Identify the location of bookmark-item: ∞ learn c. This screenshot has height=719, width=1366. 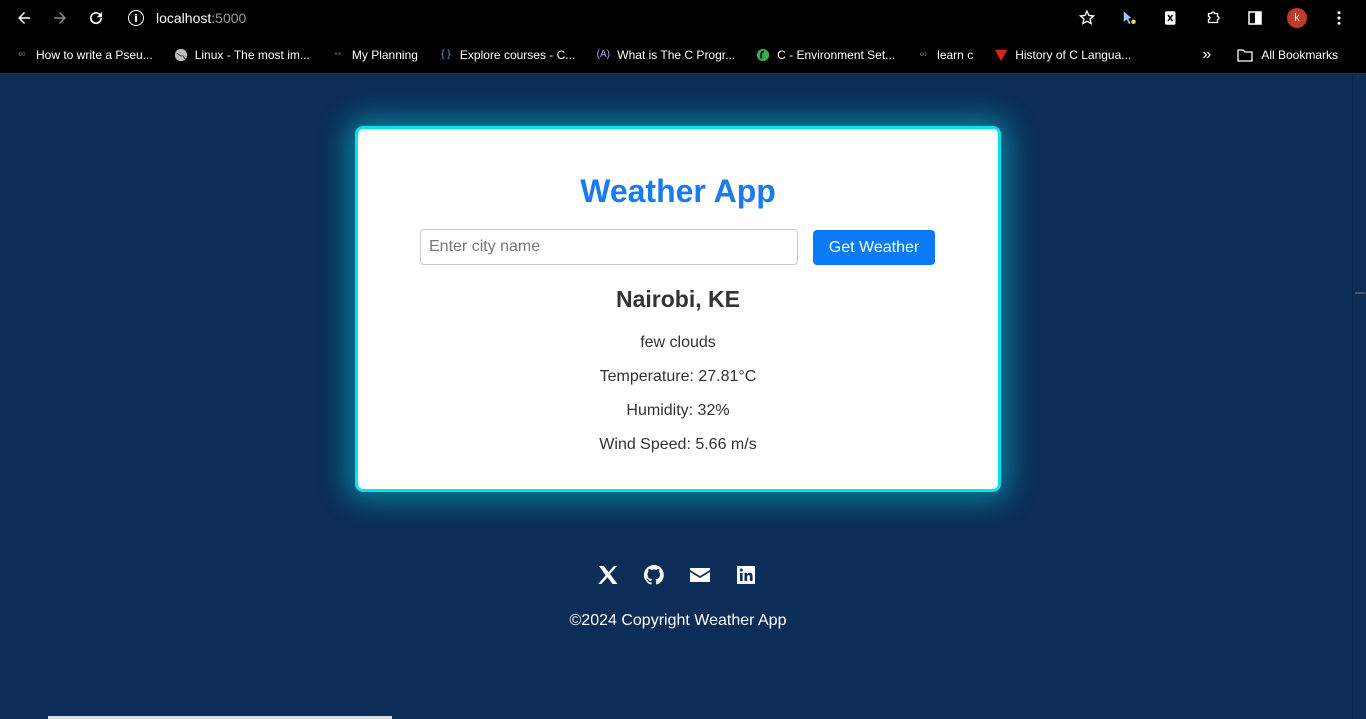
(944, 55).